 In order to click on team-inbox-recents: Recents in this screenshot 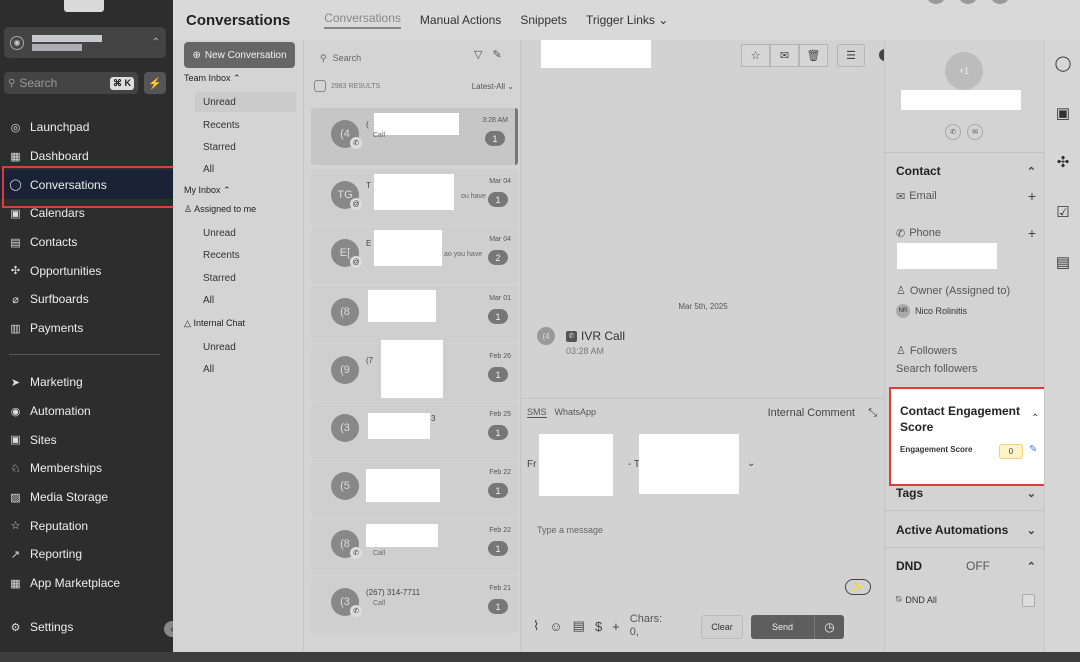, I will do `click(221, 125)`.